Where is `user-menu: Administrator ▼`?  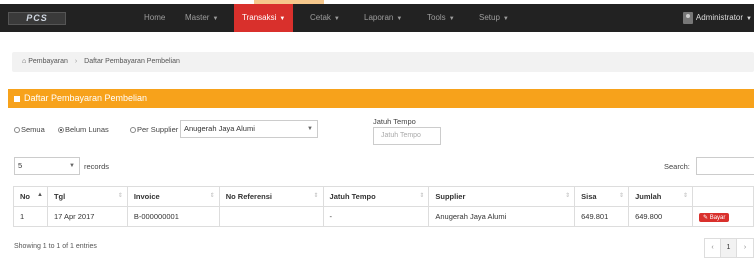
user-menu: Administrator ▼ is located at coordinates (717, 18).